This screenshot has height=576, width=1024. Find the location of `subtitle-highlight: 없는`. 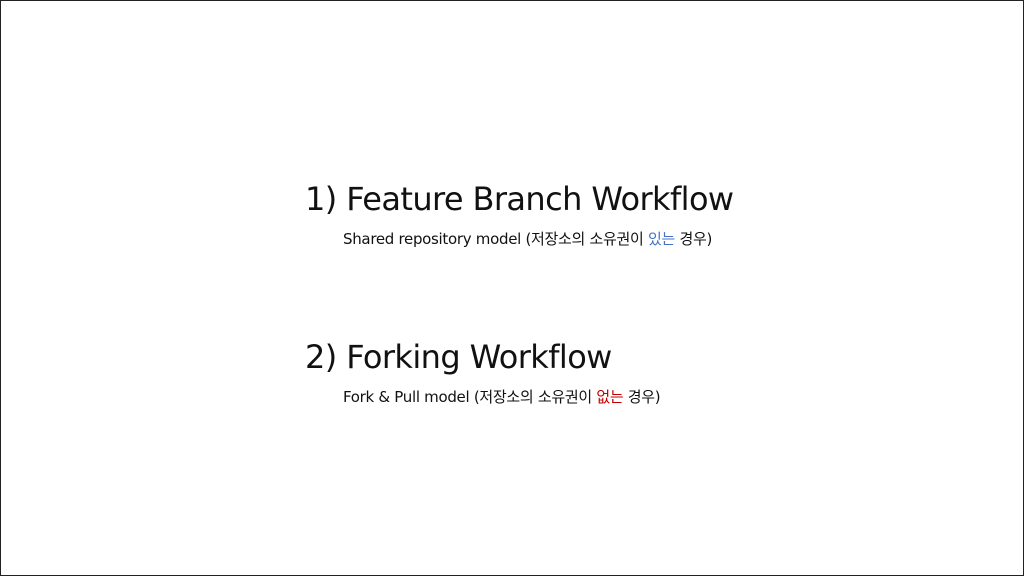

subtitle-highlight: 없는 is located at coordinates (610, 397).